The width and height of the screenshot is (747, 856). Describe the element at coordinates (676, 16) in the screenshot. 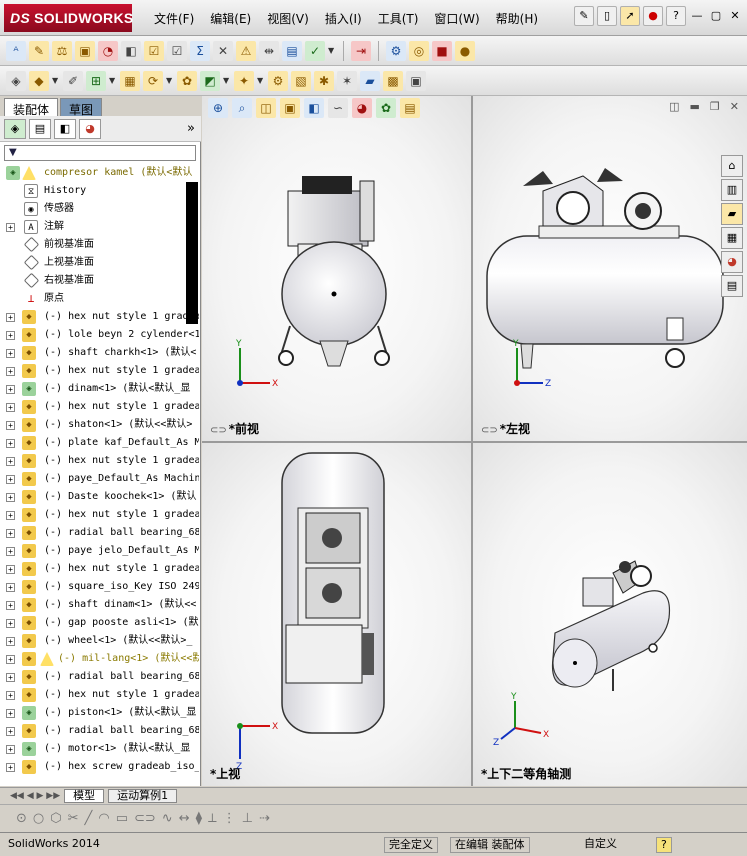

I see `help-icon: ?` at that location.